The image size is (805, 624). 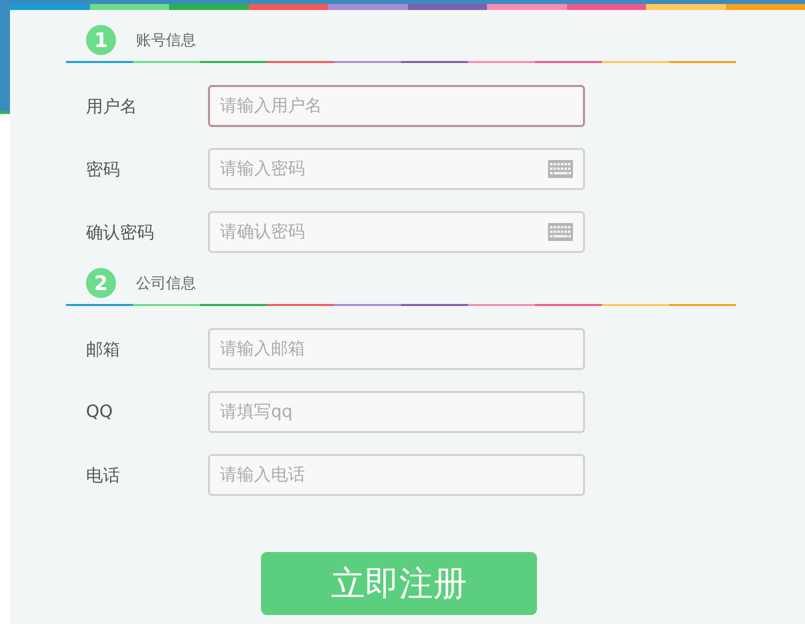 I want to click on step-number-badge: 2, so click(x=101, y=283).